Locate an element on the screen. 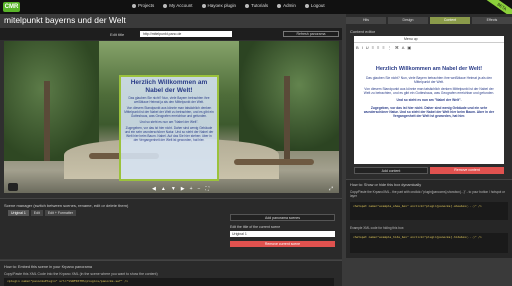  page-title: mitelpunkt bayerns und der Welt is located at coordinates (65, 20).